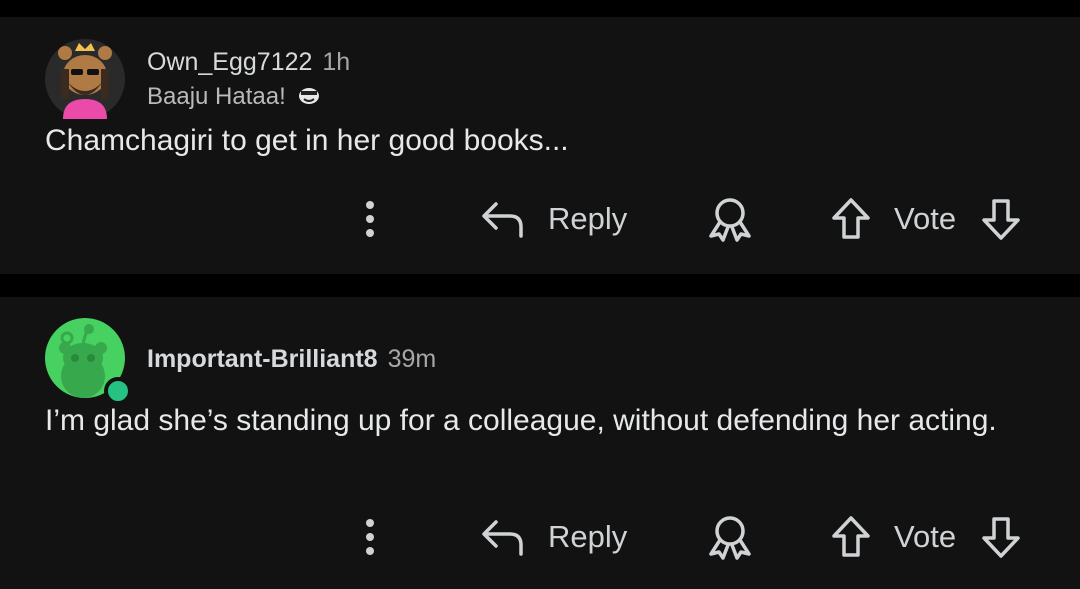 The height and width of the screenshot is (589, 1080). I want to click on username-label: Important-Brilliant8, so click(262, 359).